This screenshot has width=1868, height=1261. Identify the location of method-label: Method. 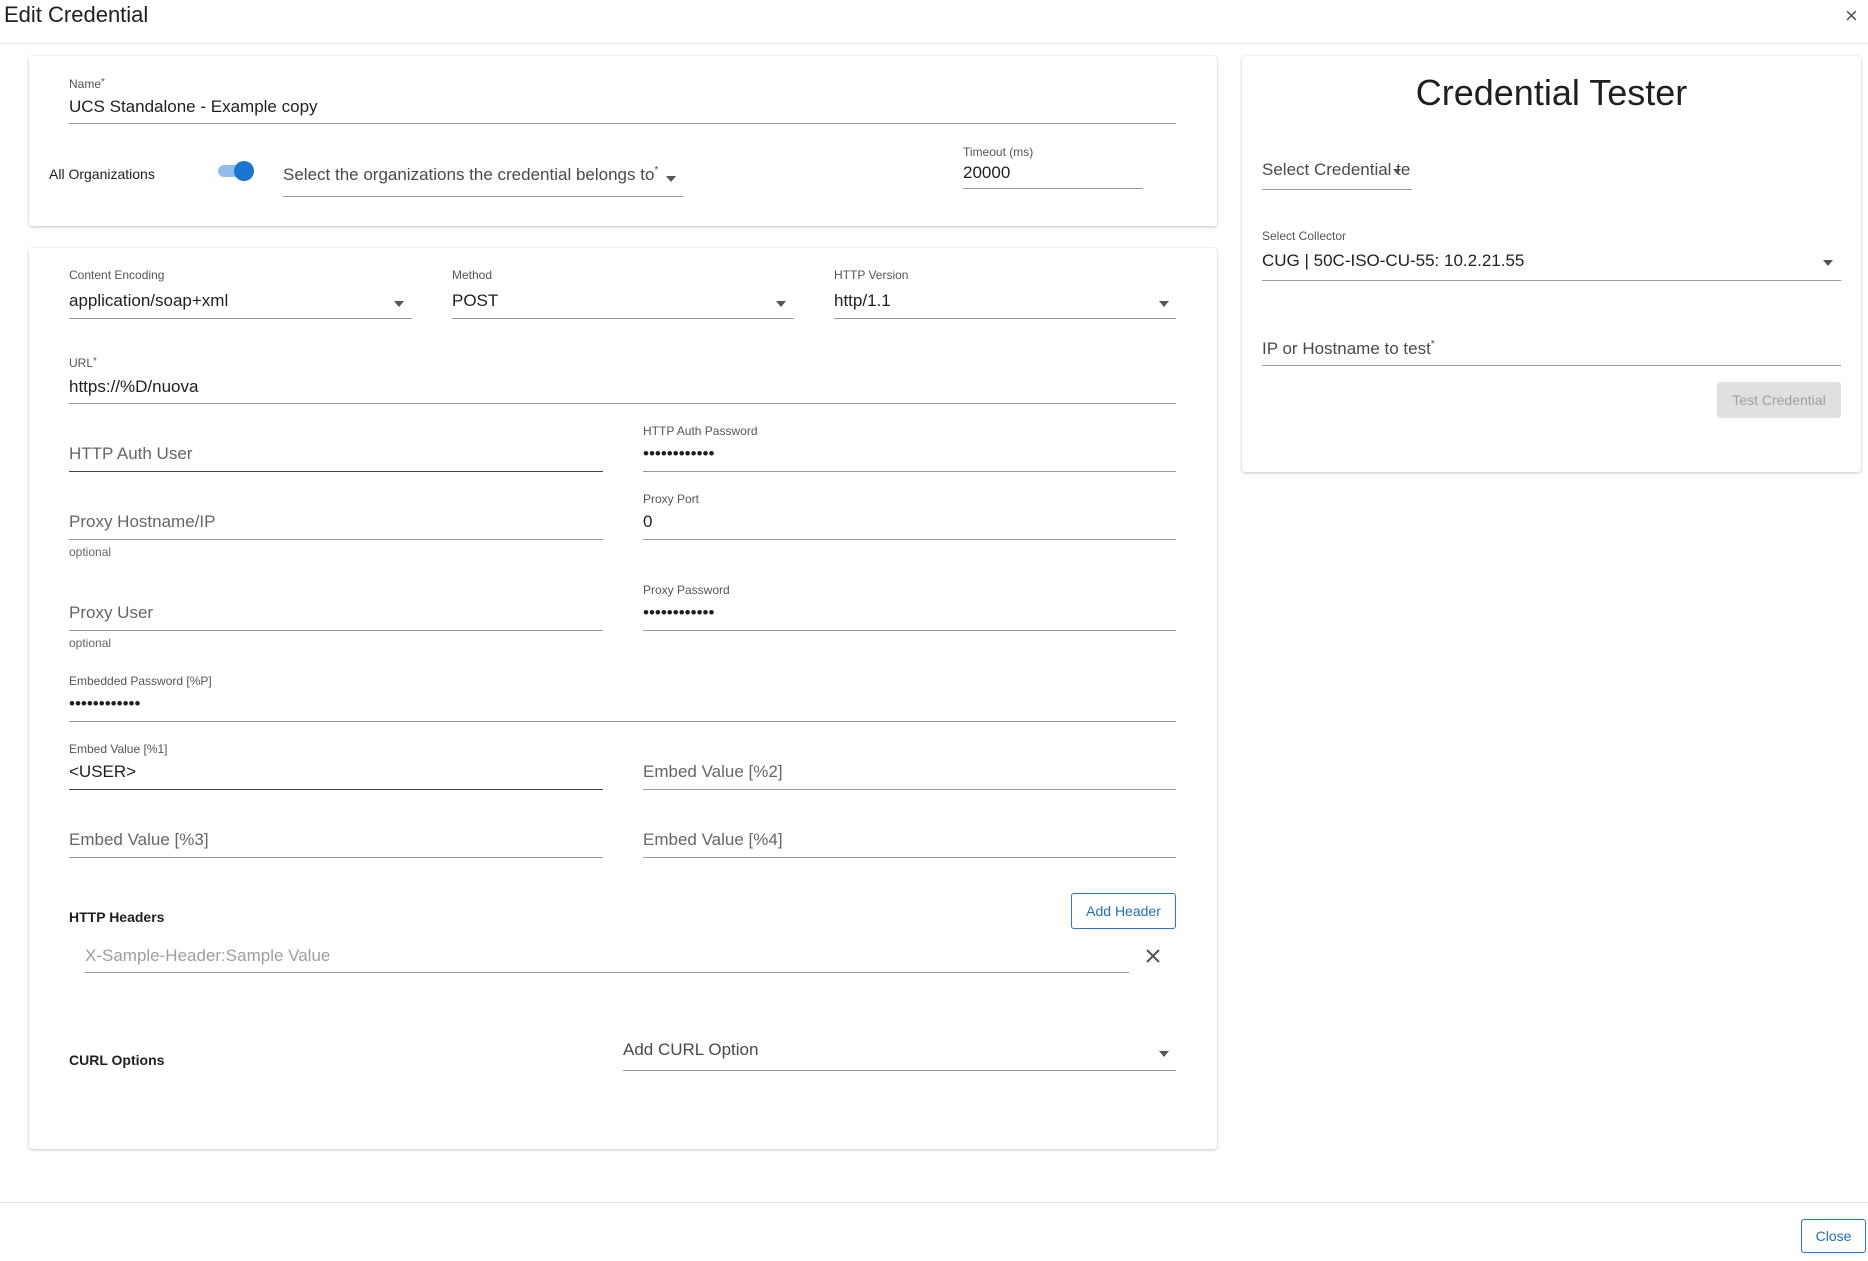
(472, 275).